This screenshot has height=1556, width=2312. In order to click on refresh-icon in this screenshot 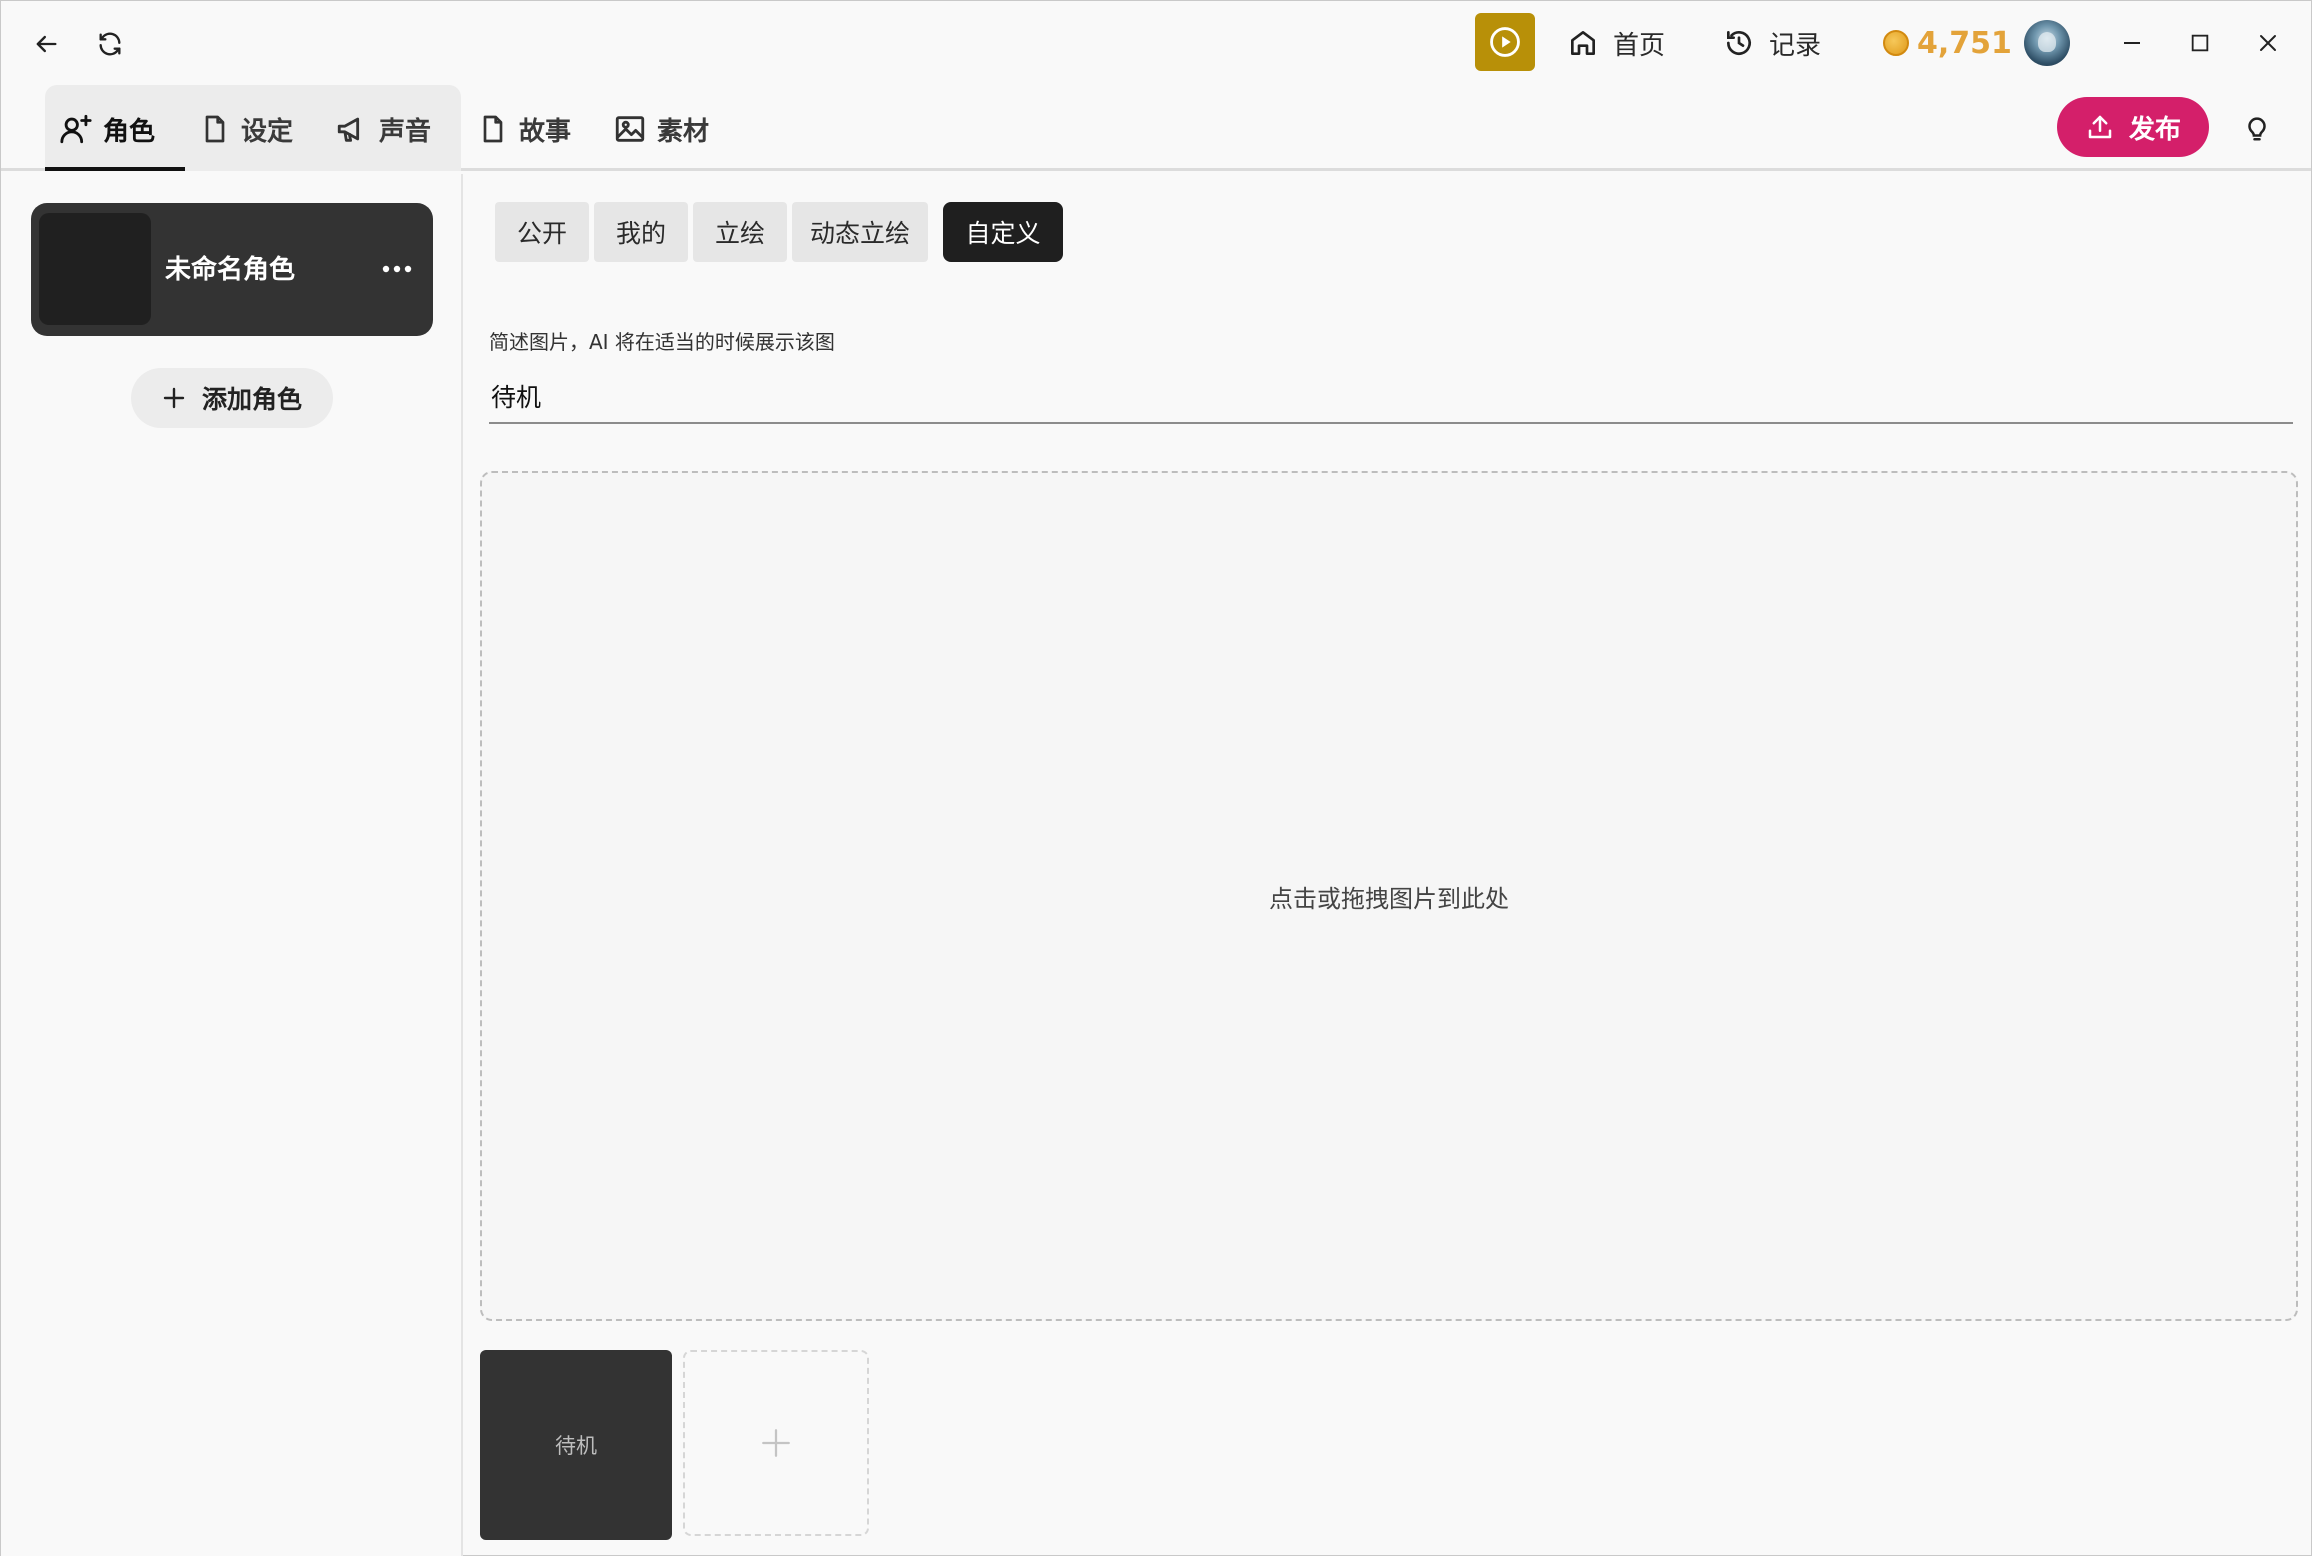, I will do `click(110, 44)`.